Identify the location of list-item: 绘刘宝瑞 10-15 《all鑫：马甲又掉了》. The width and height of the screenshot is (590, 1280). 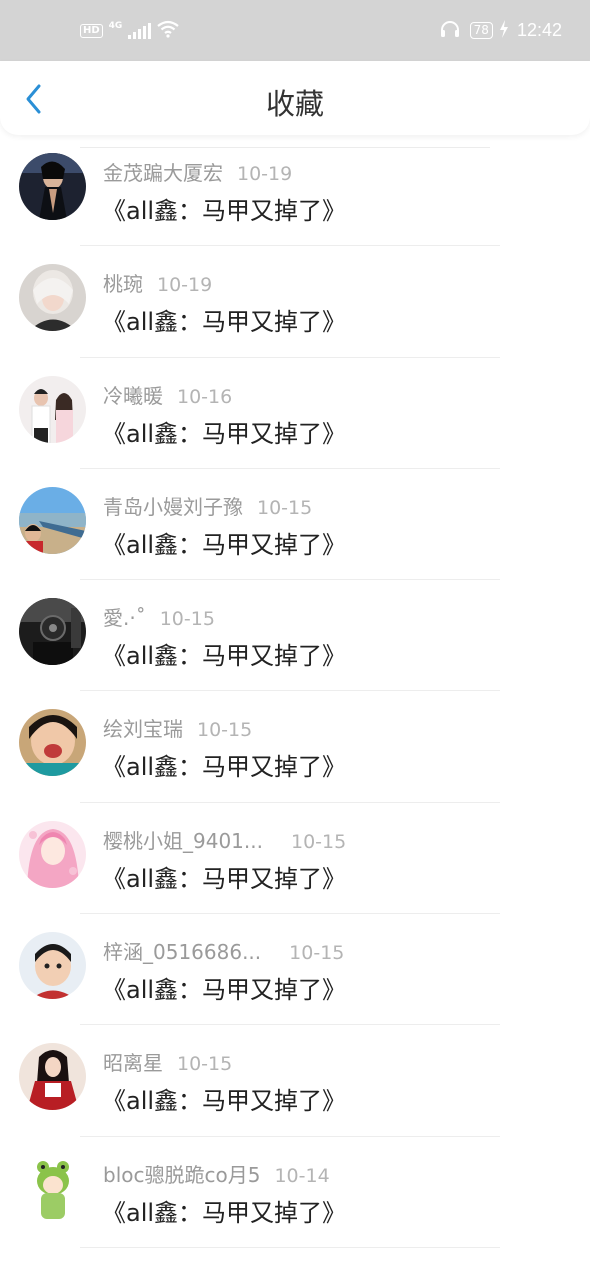
(295, 747).